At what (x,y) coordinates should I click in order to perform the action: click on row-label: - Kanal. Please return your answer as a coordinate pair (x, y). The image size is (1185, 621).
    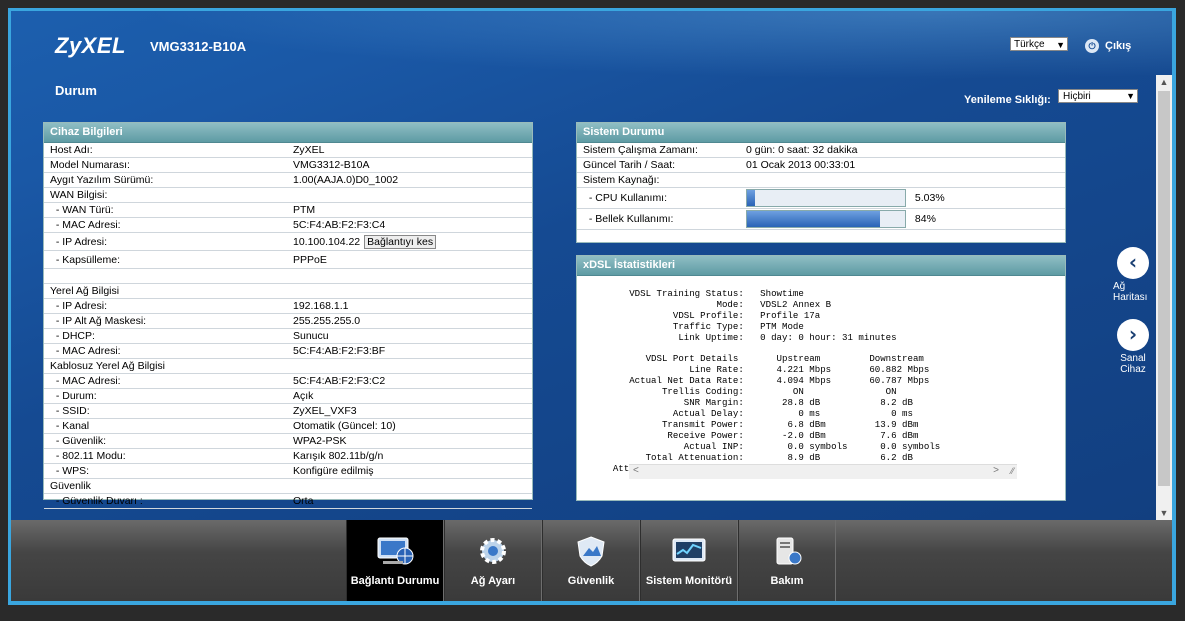
    Looking at the image, I should click on (165, 426).